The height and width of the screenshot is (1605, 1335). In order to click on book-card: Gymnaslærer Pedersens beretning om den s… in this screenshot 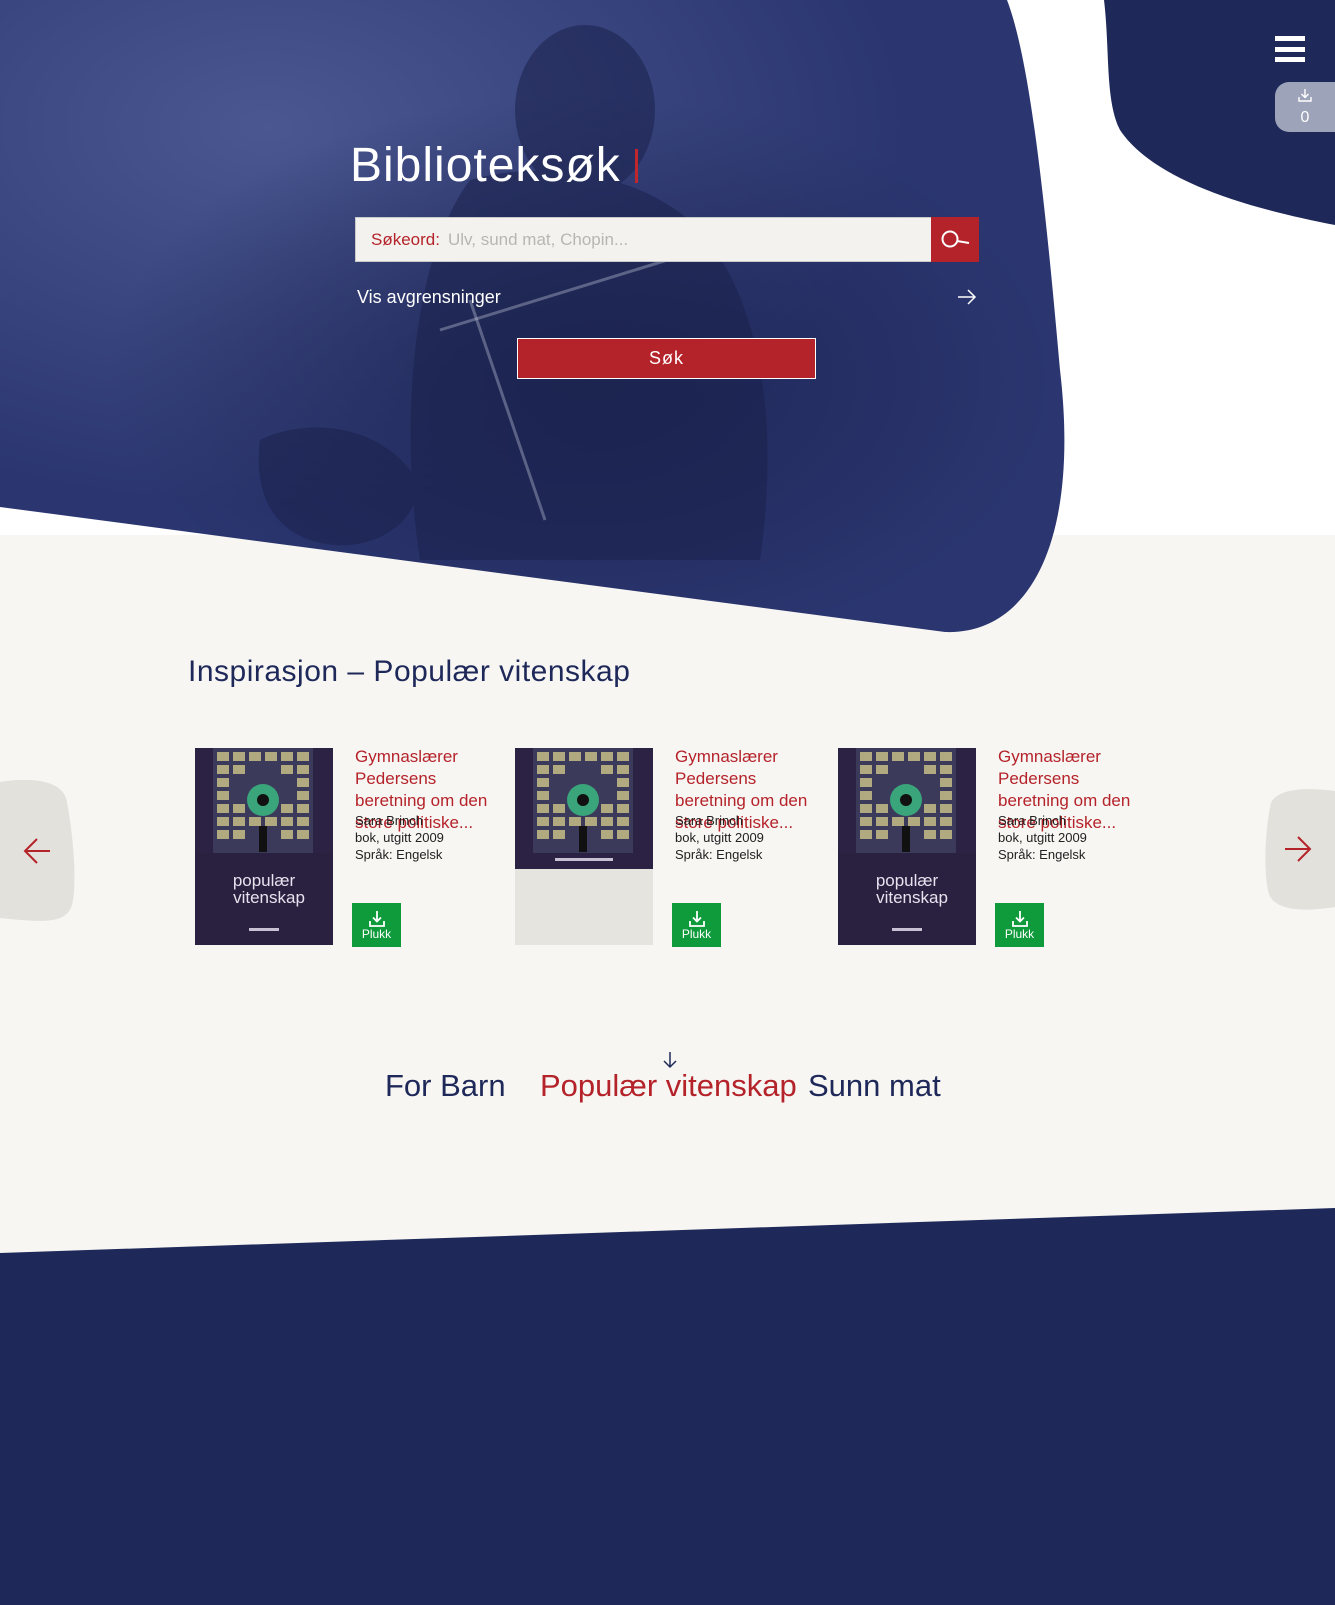, I will do `click(668, 847)`.